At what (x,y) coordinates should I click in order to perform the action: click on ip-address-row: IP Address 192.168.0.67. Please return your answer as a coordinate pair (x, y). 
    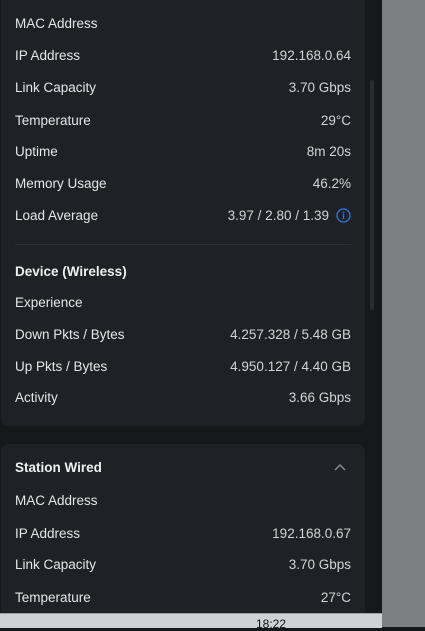
    Looking at the image, I should click on (183, 533).